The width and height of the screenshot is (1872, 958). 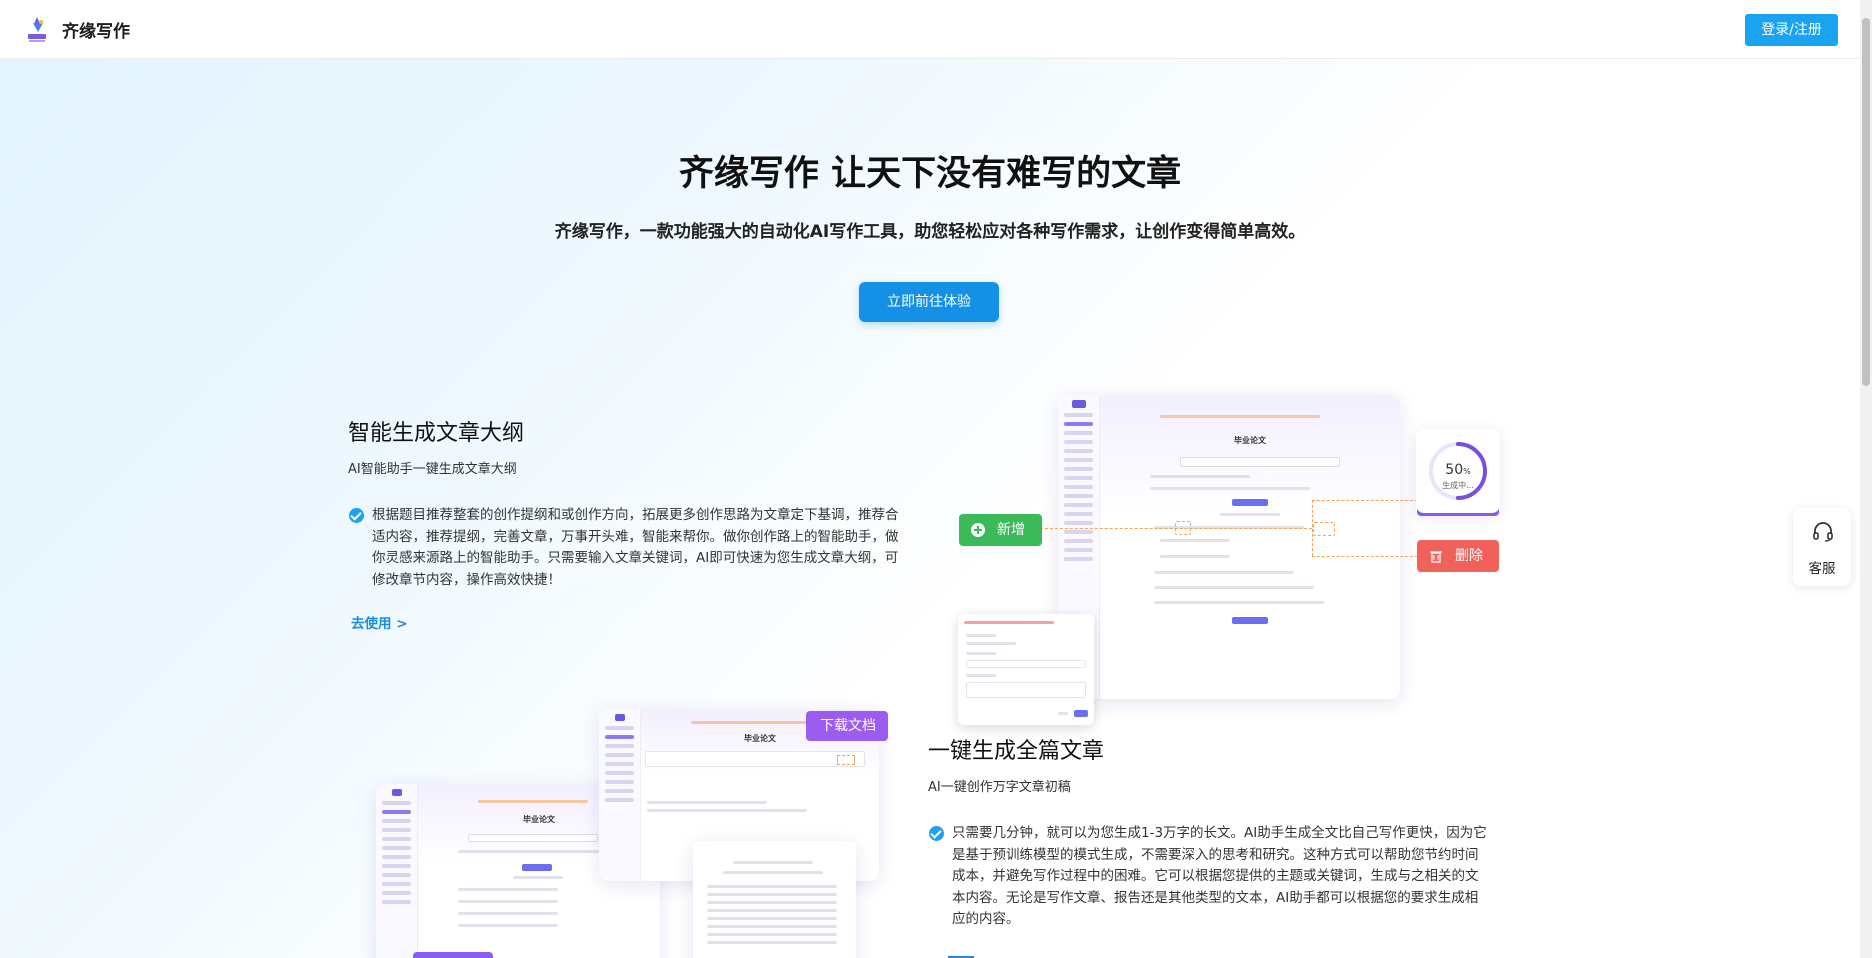 What do you see at coordinates (453, 955) in the screenshot?
I see `mockup-button-fragment` at bounding box center [453, 955].